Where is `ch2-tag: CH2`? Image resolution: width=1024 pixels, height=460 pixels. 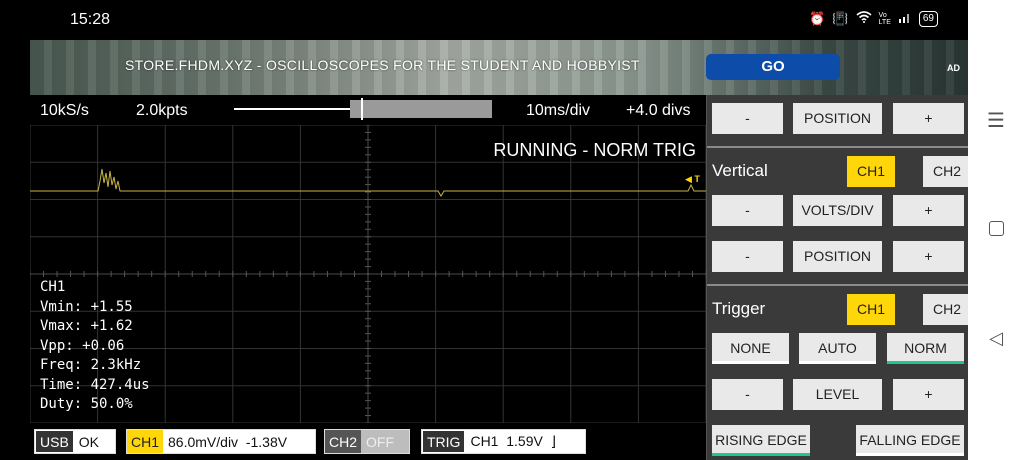 ch2-tag: CH2 is located at coordinates (343, 441).